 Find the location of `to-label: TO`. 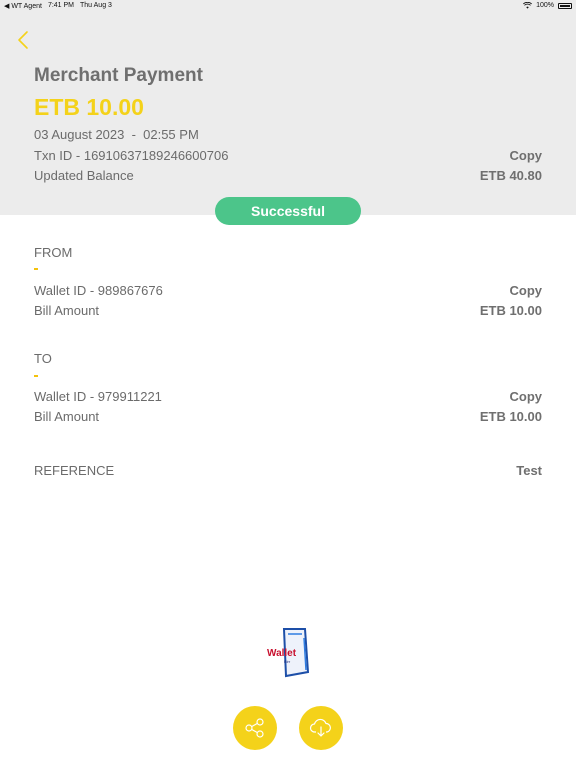

to-label: TO is located at coordinates (43, 358).